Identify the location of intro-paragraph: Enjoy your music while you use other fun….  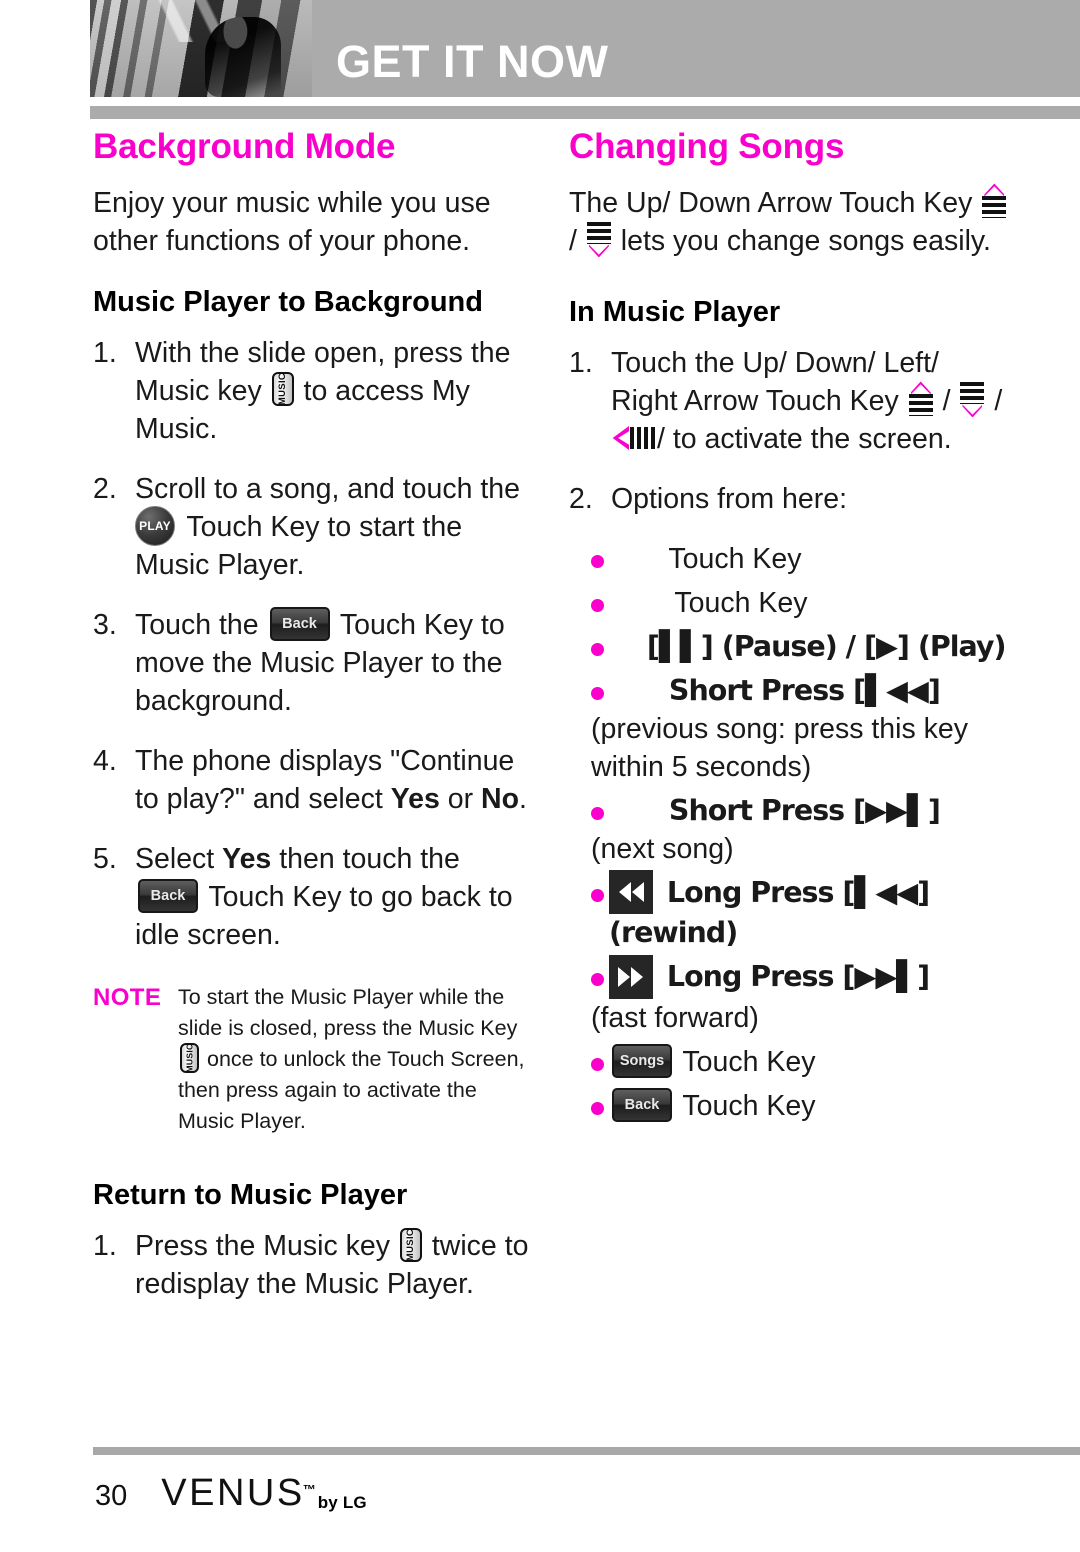
(292, 222).